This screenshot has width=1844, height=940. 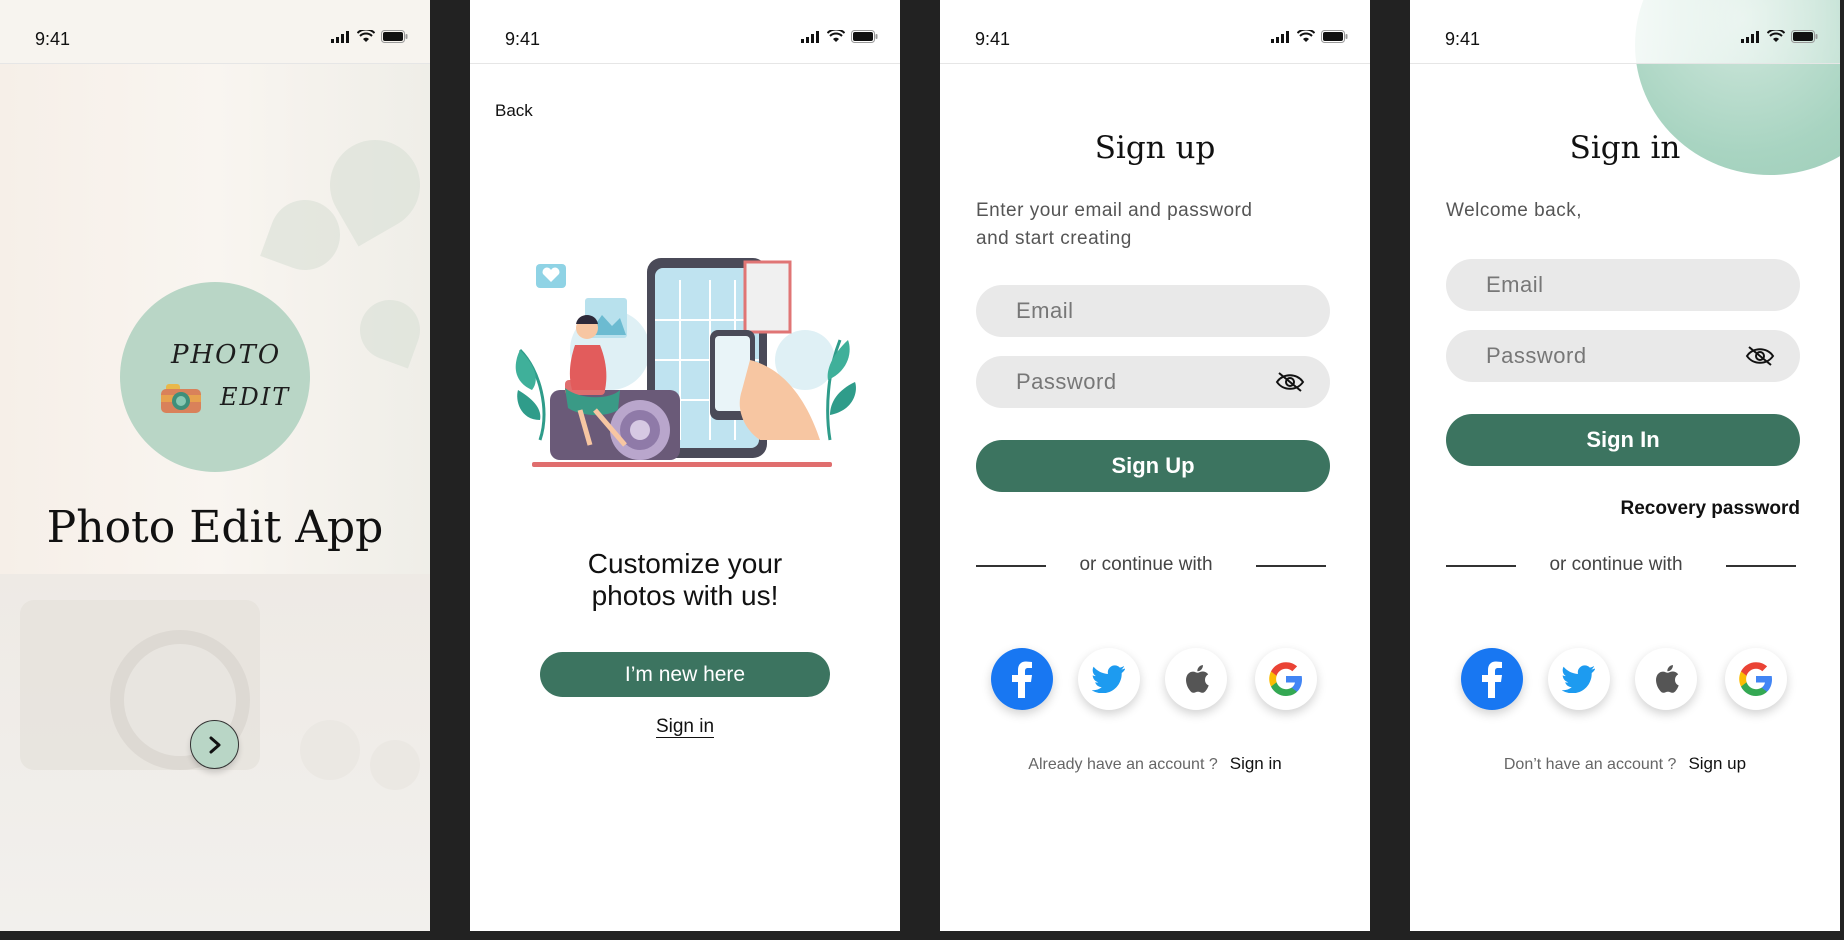 I want to click on footer-text: Don’t have an account ?, so click(x=1590, y=764).